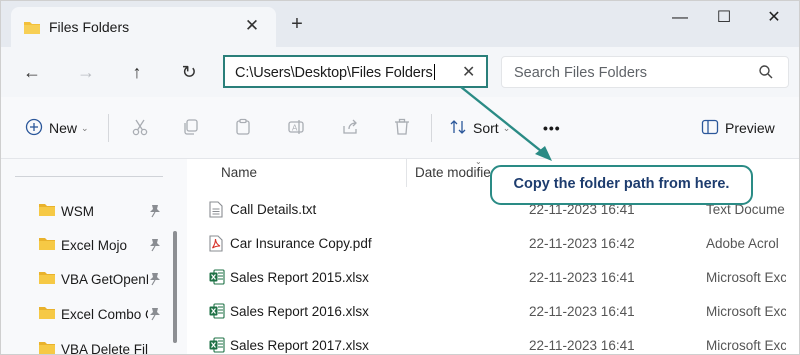  I want to click on back-button: ←, so click(32, 72).